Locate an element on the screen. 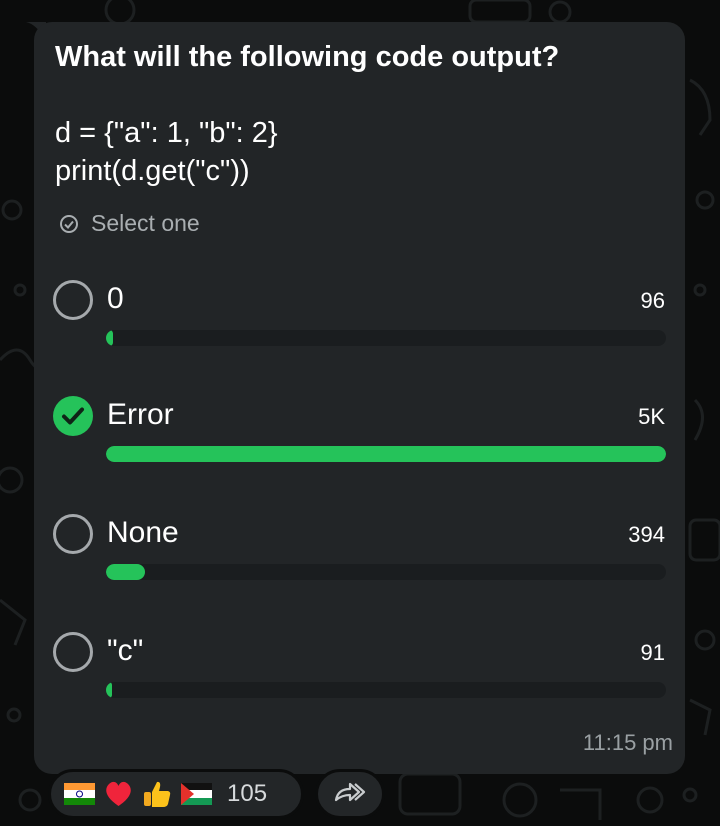 The width and height of the screenshot is (720, 826). red-heart-icon is located at coordinates (118, 794).